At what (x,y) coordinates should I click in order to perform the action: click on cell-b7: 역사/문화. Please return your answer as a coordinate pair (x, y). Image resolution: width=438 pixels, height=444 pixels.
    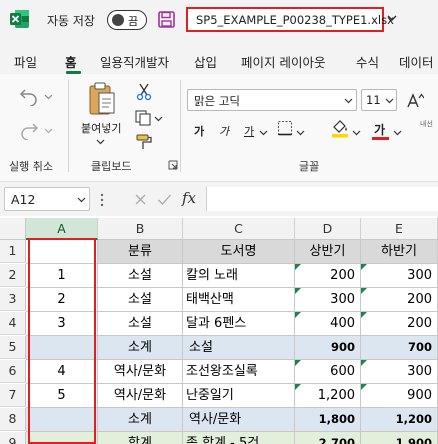
    Looking at the image, I should click on (140, 396).